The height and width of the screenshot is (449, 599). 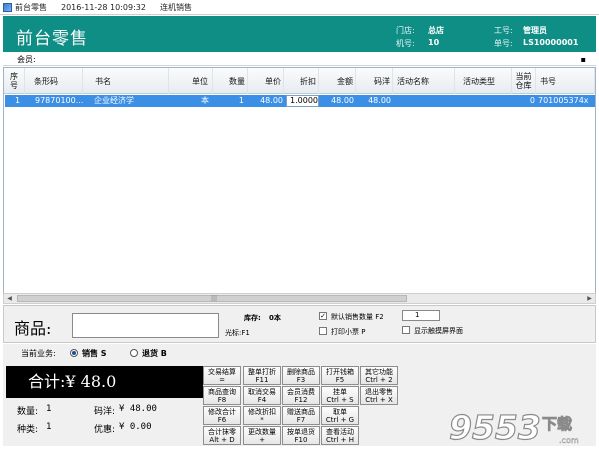 What do you see at coordinates (222, 380) in the screenshot?
I see `fbtn-key: =` at bounding box center [222, 380].